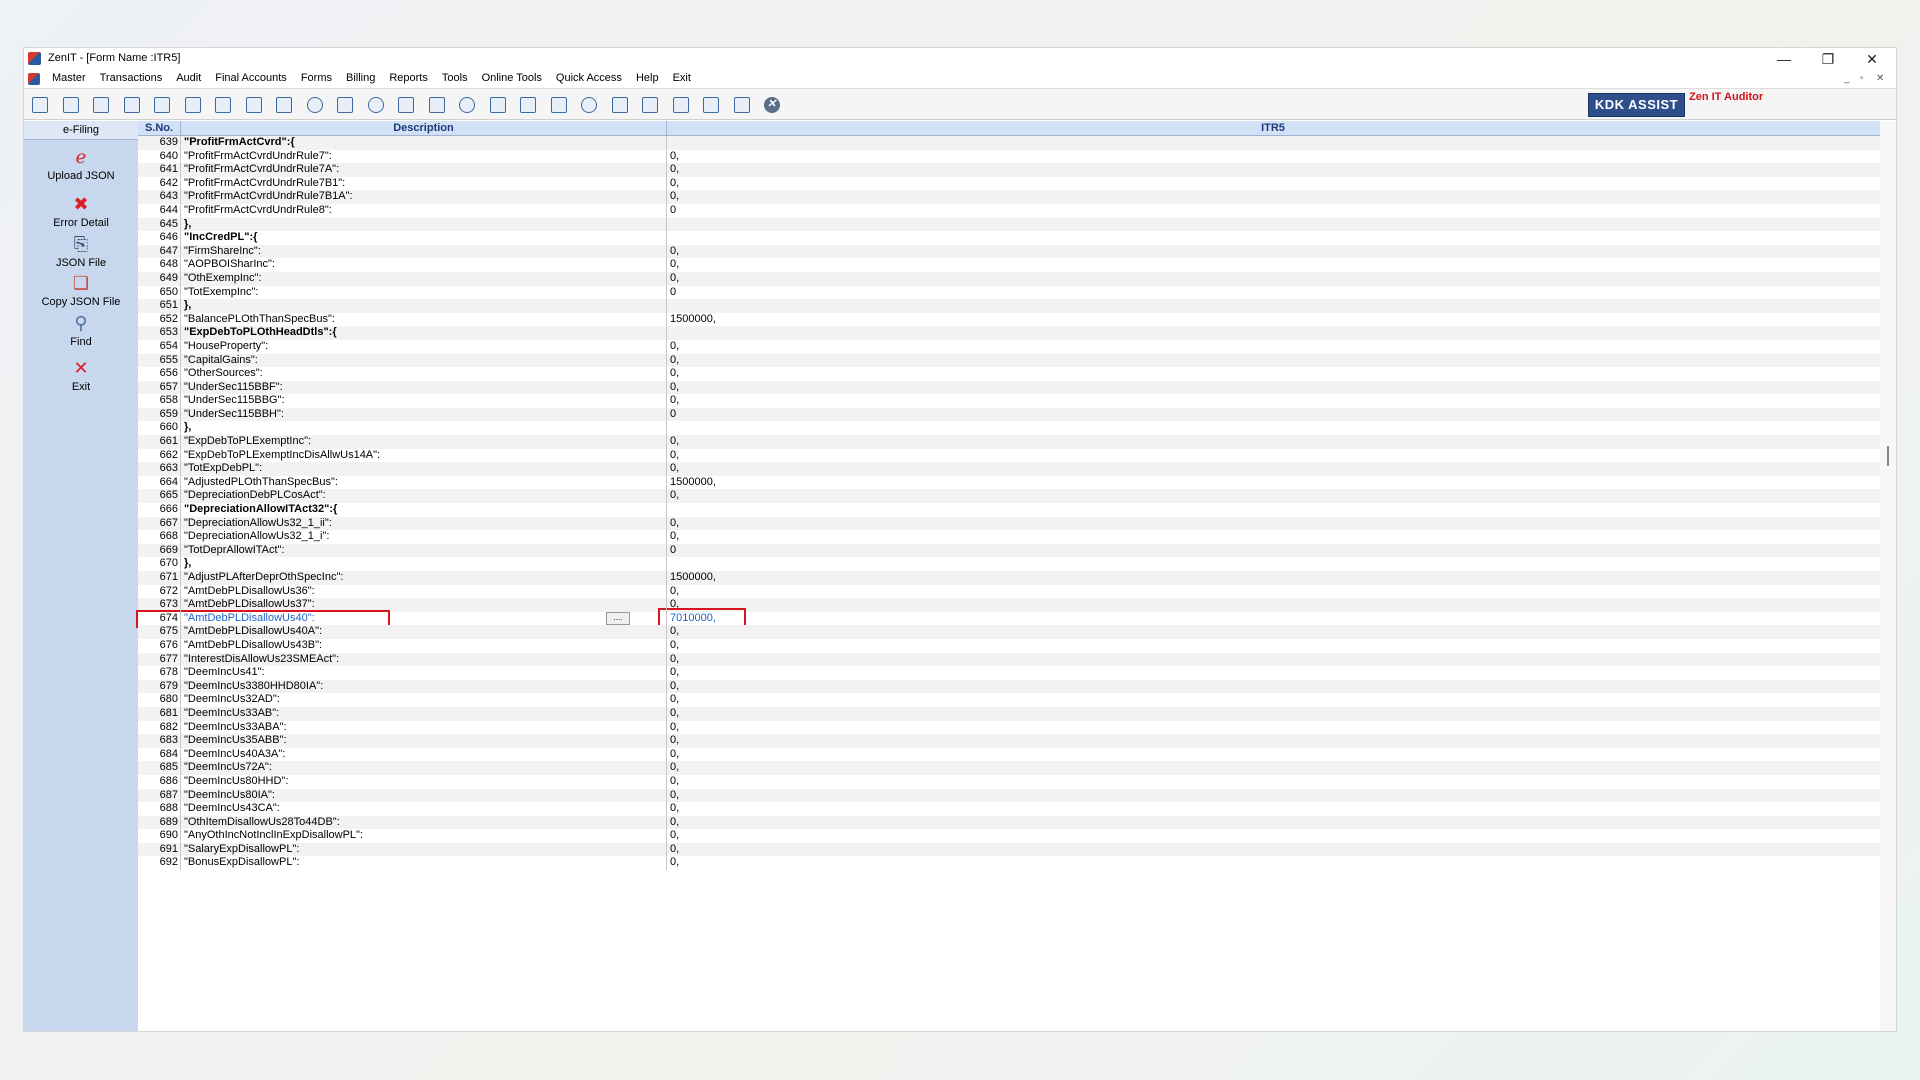 Image resolution: width=1920 pixels, height=1080 pixels. I want to click on toolbar-table-button, so click(499, 105).